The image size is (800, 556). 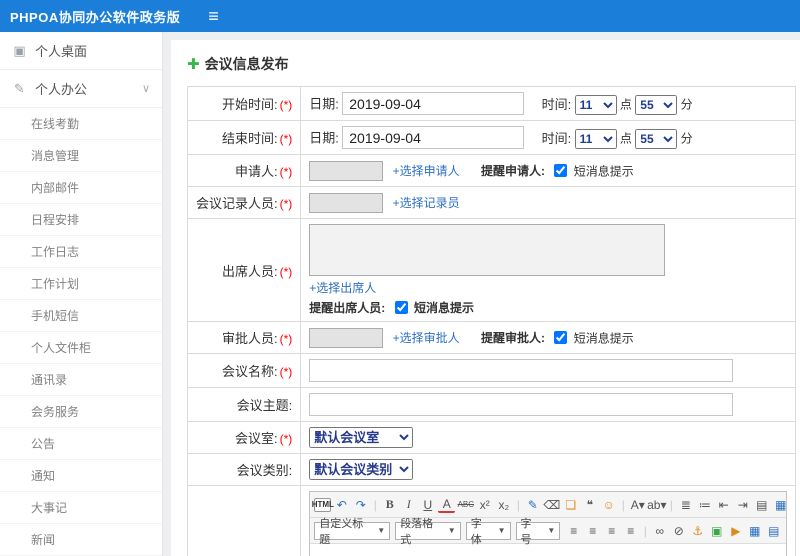 I want to click on blockquote-button: ❝, so click(x=589, y=505).